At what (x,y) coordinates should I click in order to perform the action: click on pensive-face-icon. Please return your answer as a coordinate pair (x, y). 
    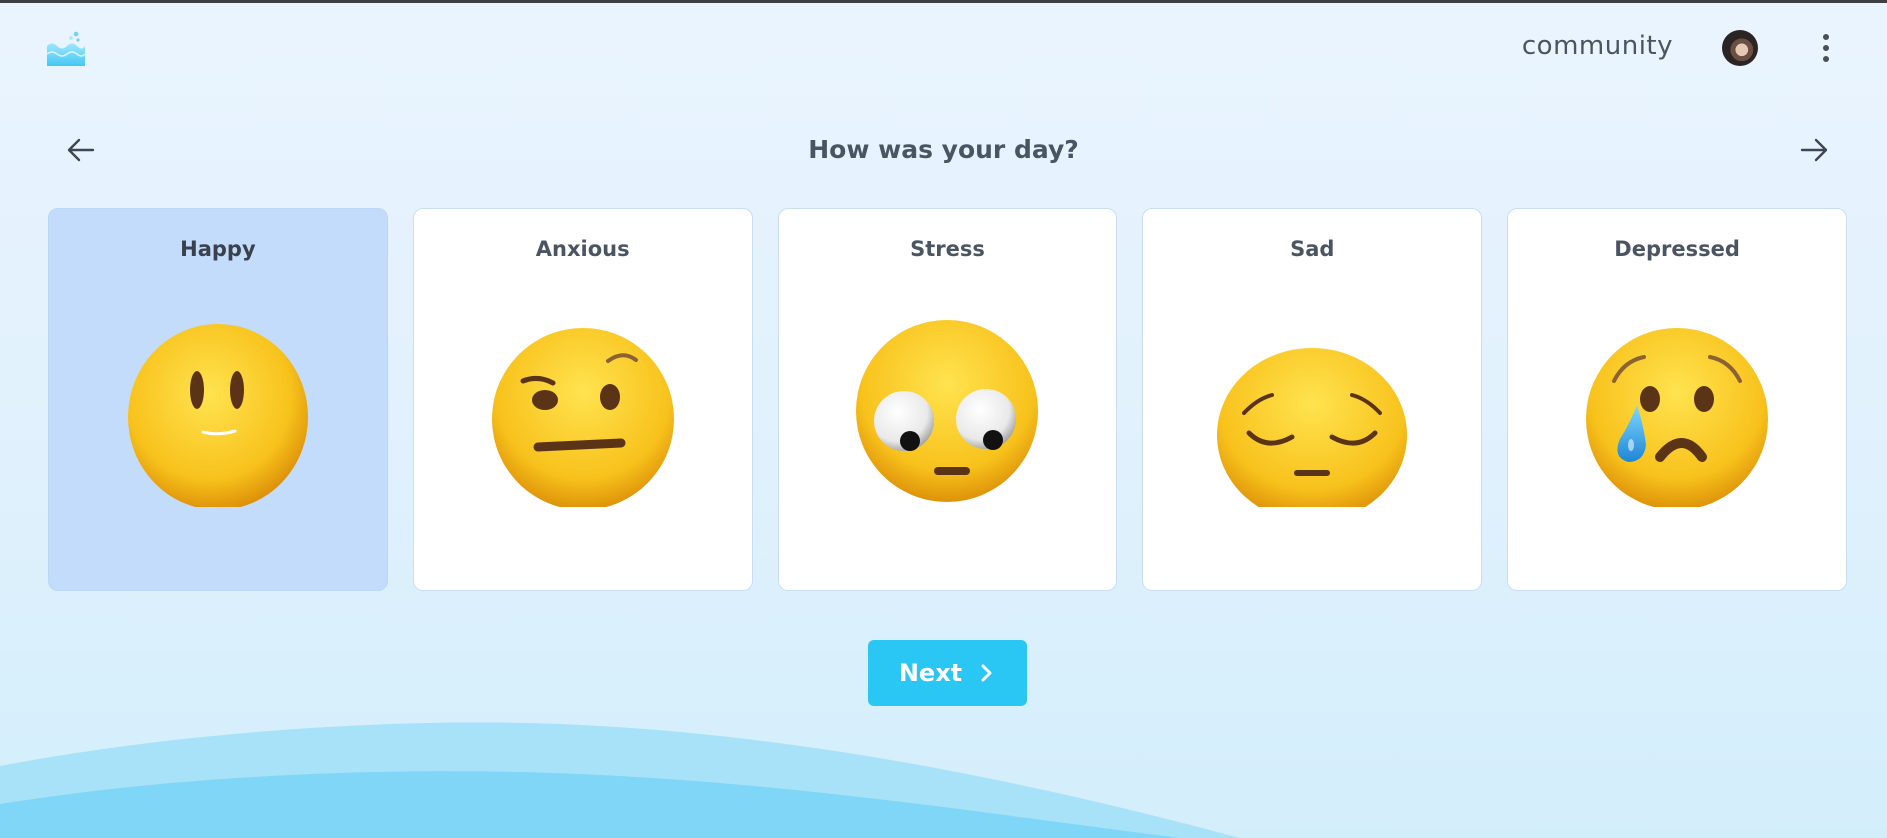
    Looking at the image, I should click on (1312, 427).